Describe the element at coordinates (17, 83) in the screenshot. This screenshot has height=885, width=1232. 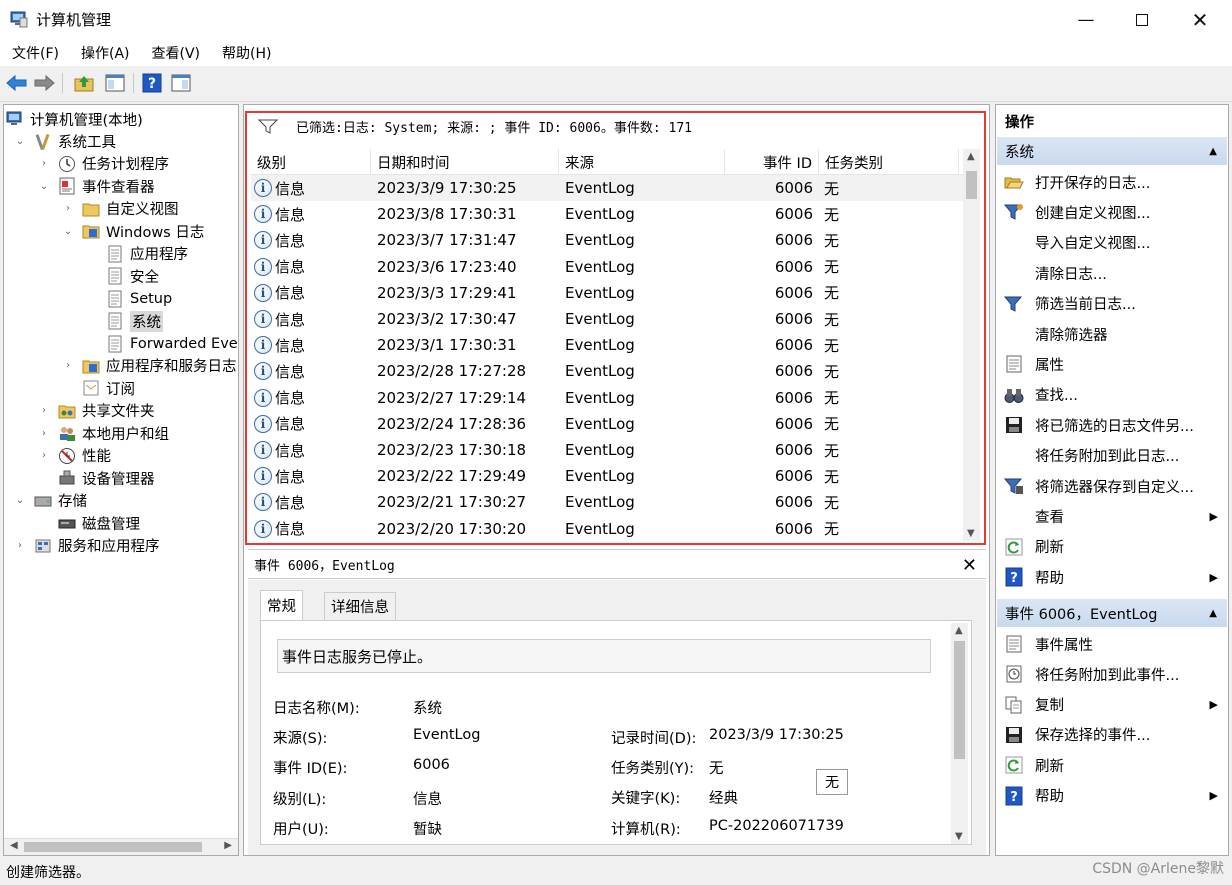
I see `back-button` at that location.